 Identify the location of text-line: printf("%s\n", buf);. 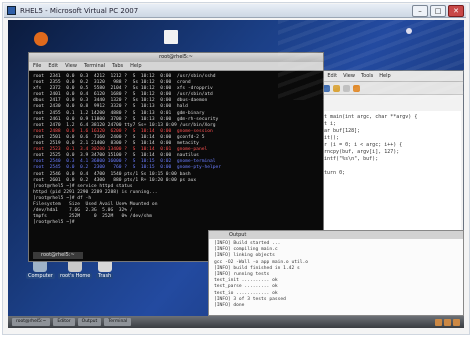
(348, 159).